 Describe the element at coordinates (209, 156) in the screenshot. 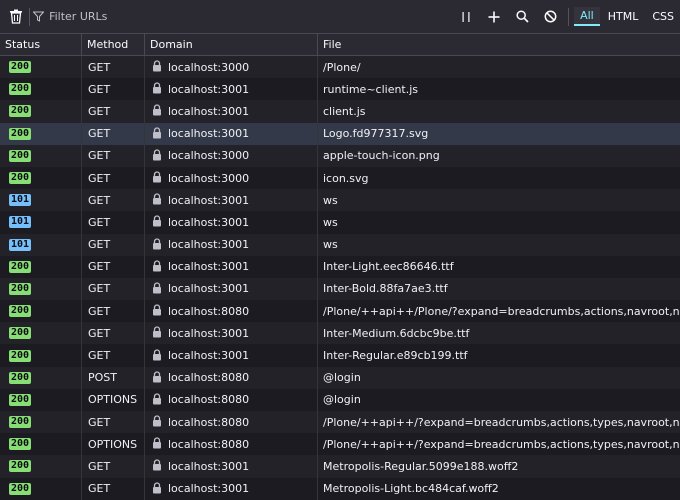

I see `domain-text: localhost:3000` at that location.